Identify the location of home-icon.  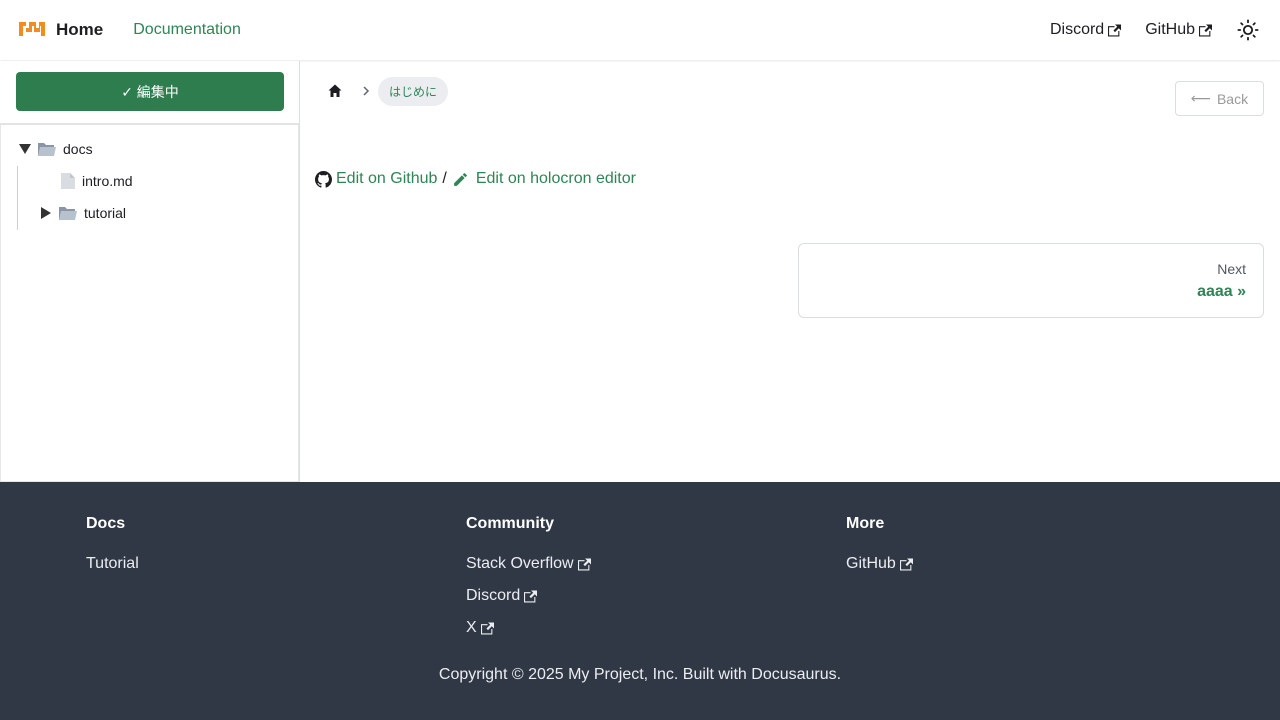
(335, 91).